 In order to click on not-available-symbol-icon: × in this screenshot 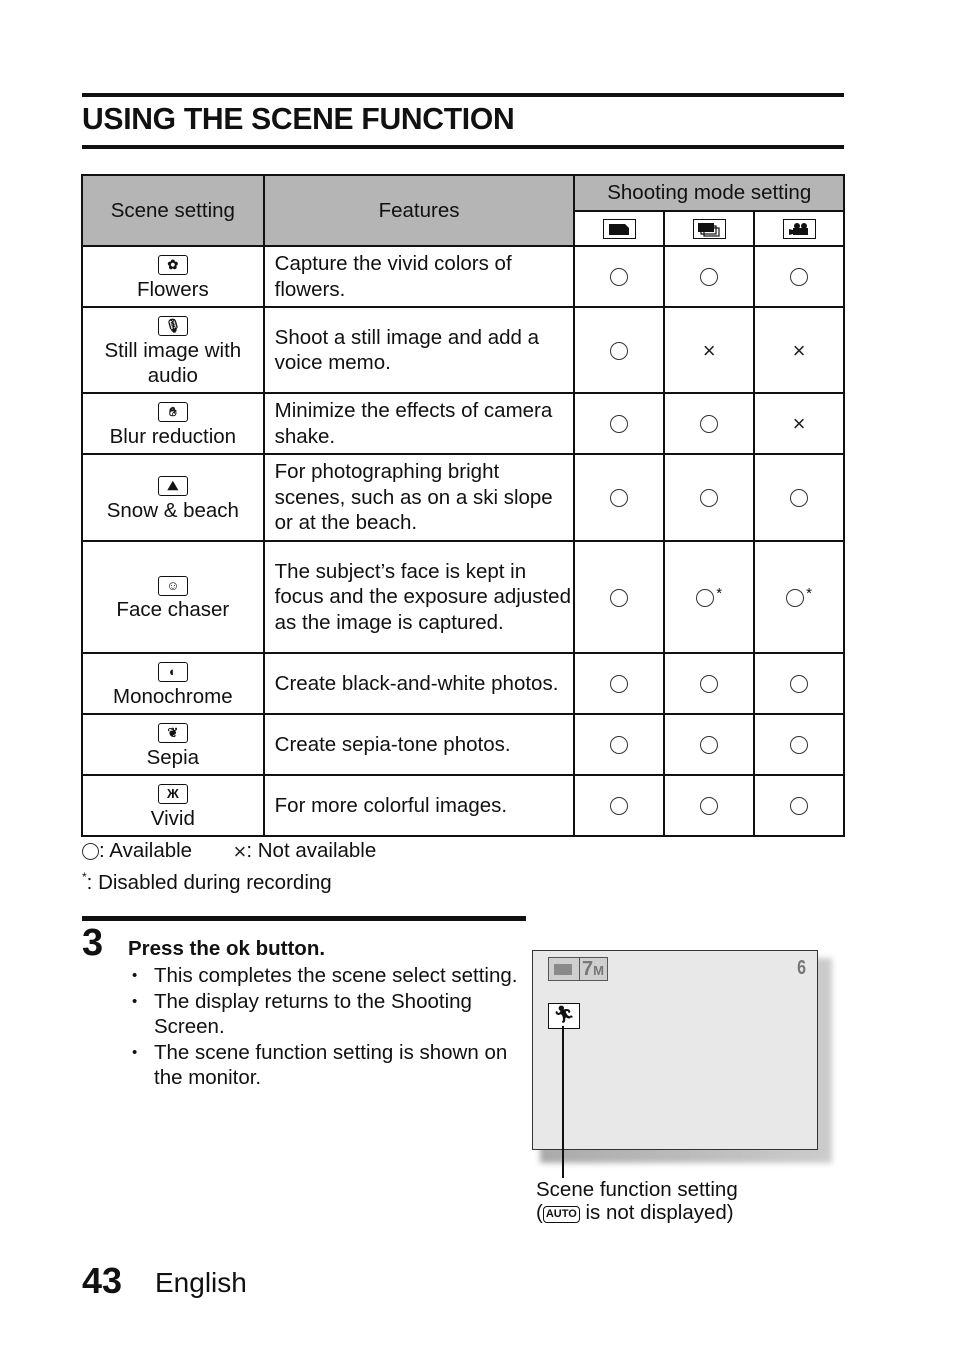, I will do `click(240, 851)`.